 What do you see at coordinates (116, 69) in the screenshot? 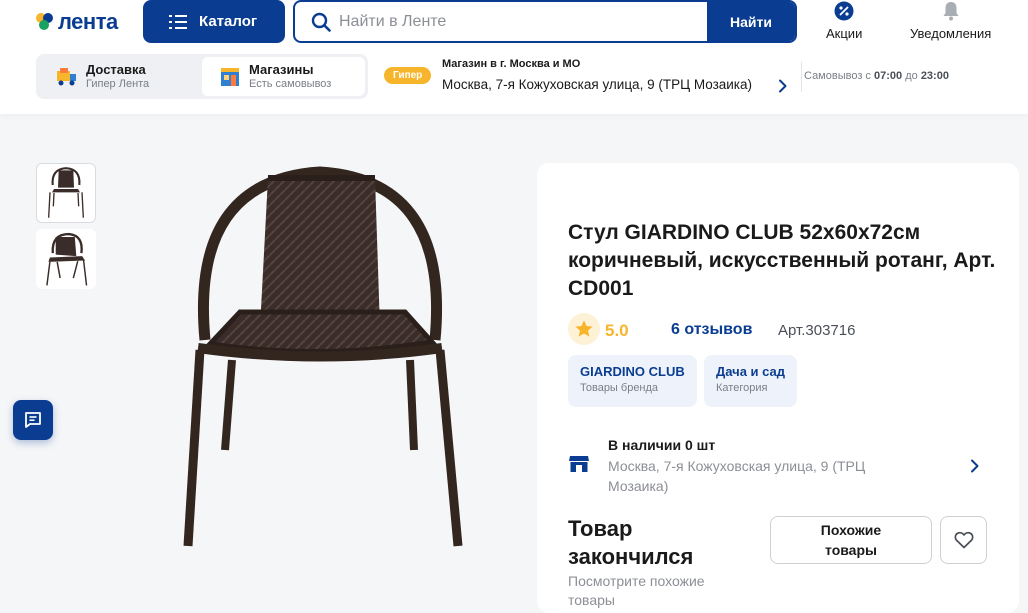
I see `tab-delivery-title: Доставка` at bounding box center [116, 69].